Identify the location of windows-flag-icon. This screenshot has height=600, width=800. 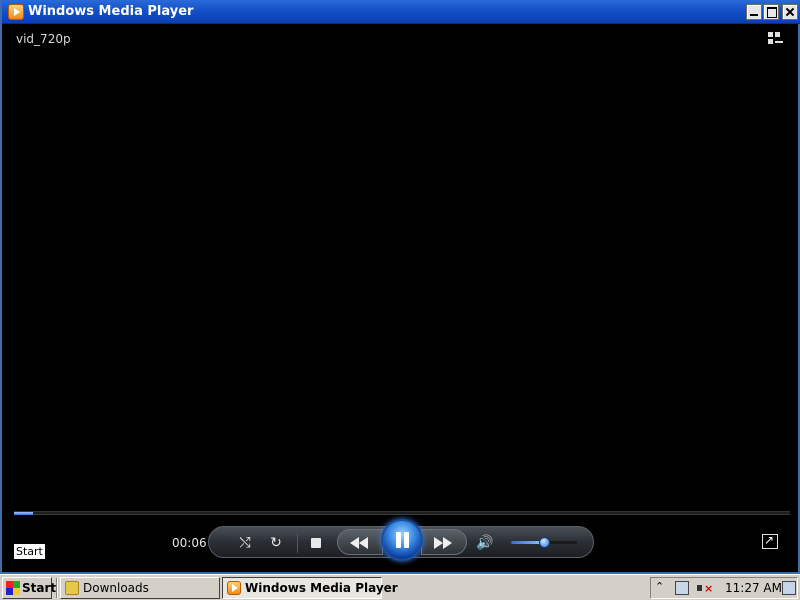
(13, 588).